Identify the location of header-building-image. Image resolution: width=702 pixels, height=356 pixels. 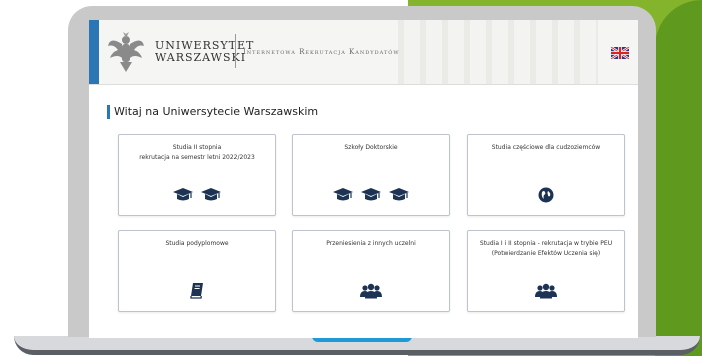
(498, 52).